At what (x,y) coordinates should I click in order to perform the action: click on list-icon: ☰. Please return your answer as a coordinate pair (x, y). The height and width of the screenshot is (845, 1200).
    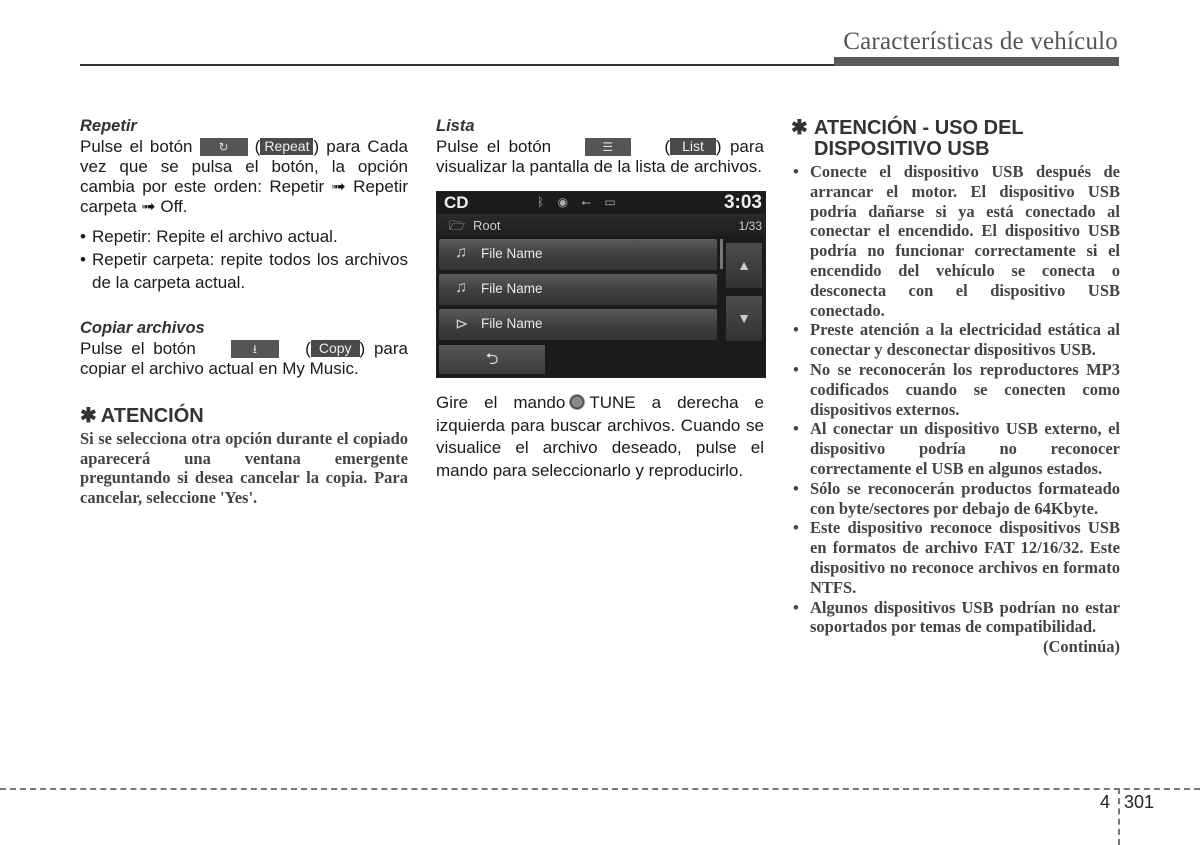
    Looking at the image, I should click on (608, 146).